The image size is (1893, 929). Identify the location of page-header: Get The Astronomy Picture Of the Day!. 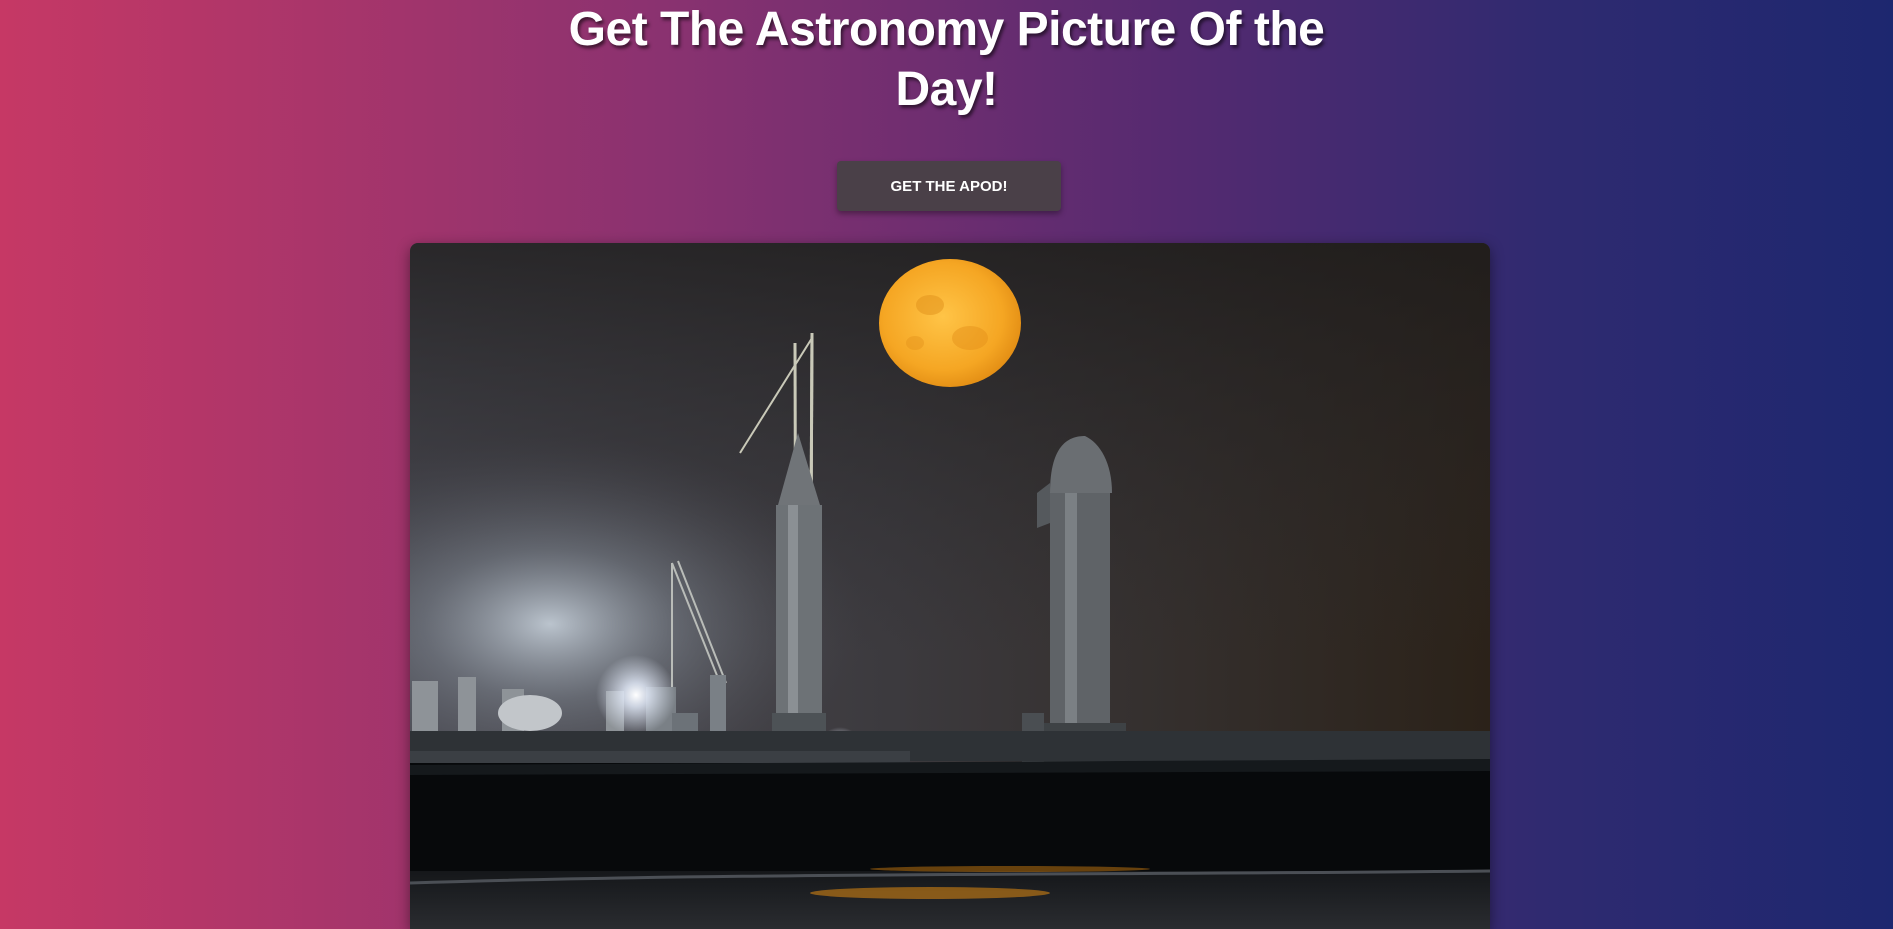
(946, 60).